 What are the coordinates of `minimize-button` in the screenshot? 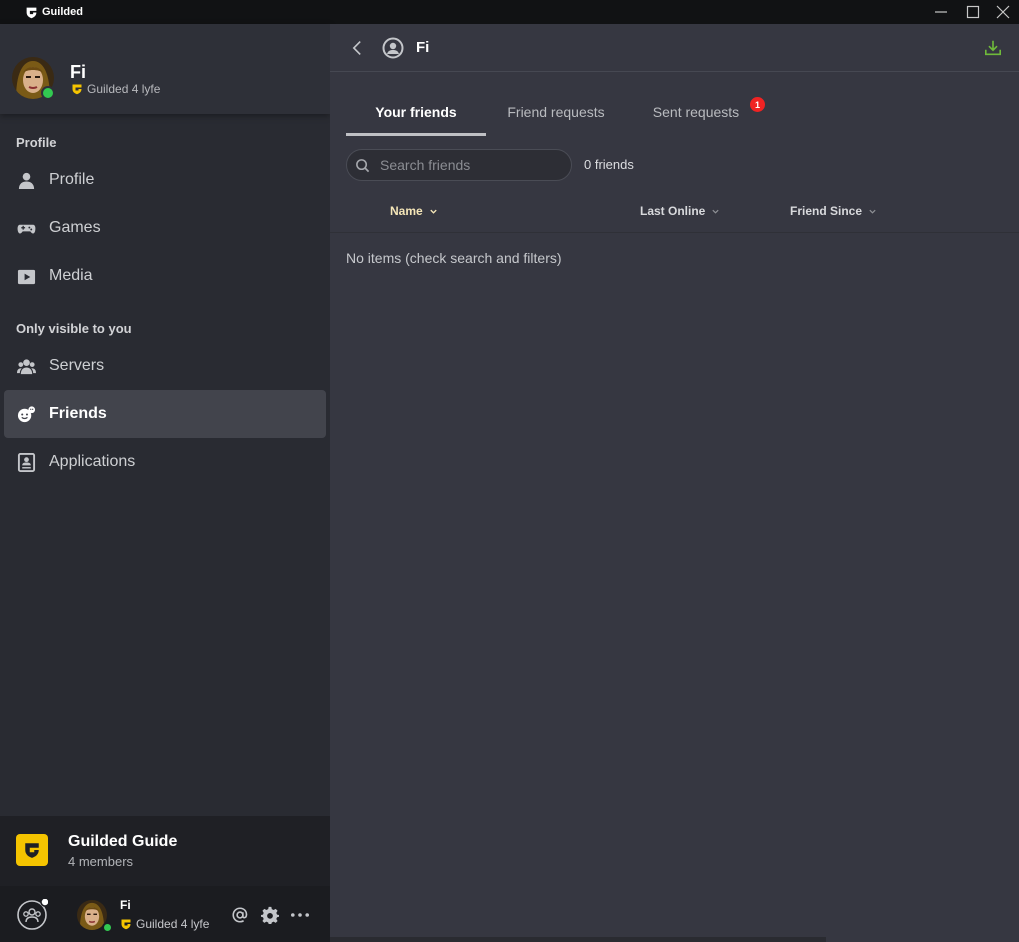 It's located at (941, 12).